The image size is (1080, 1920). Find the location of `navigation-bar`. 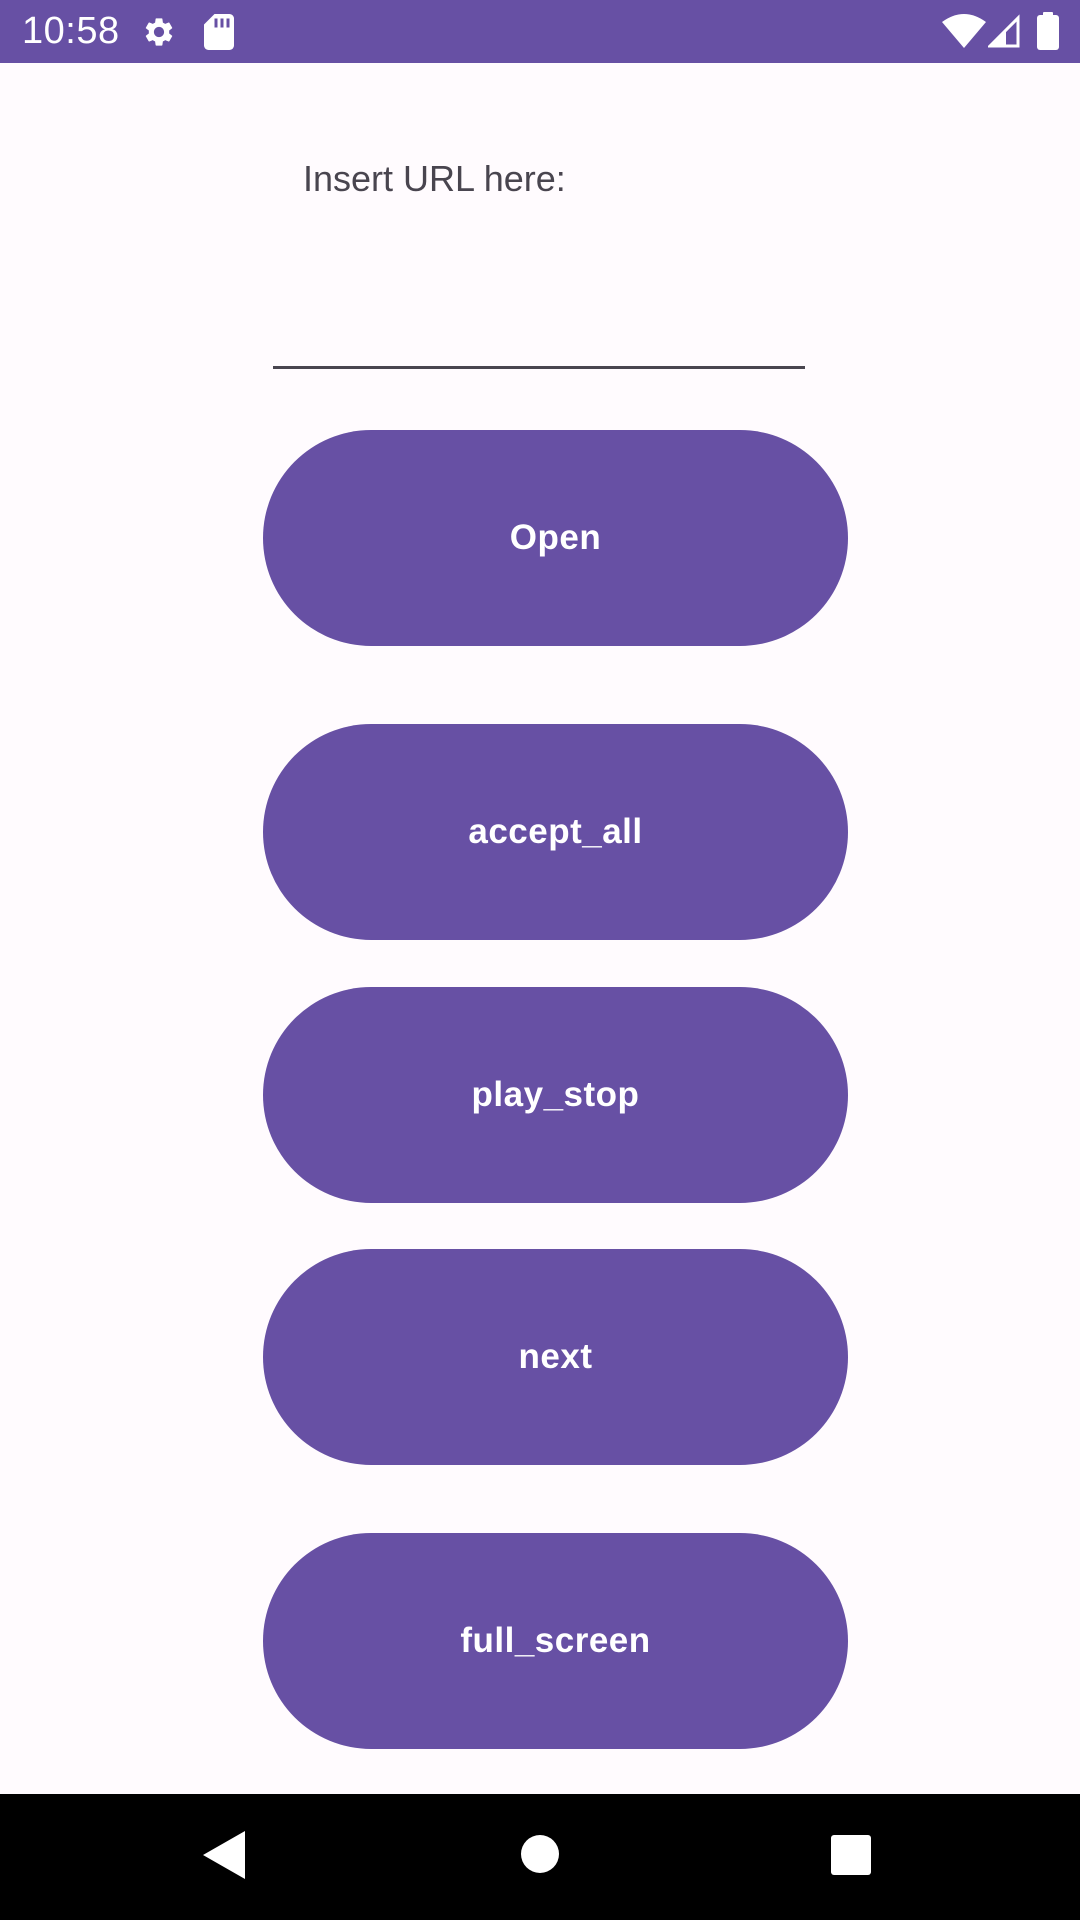

navigation-bar is located at coordinates (540, 1857).